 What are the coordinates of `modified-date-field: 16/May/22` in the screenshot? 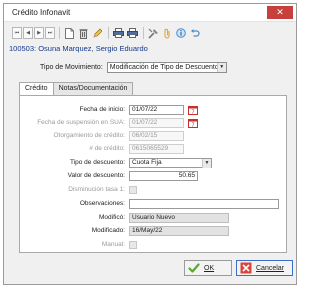 It's located at (179, 231).